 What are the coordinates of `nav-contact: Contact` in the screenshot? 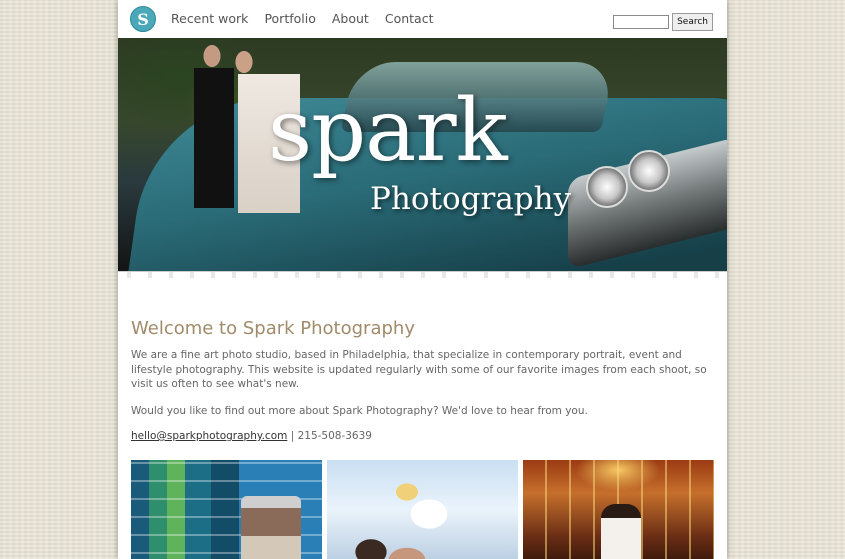 It's located at (409, 18).